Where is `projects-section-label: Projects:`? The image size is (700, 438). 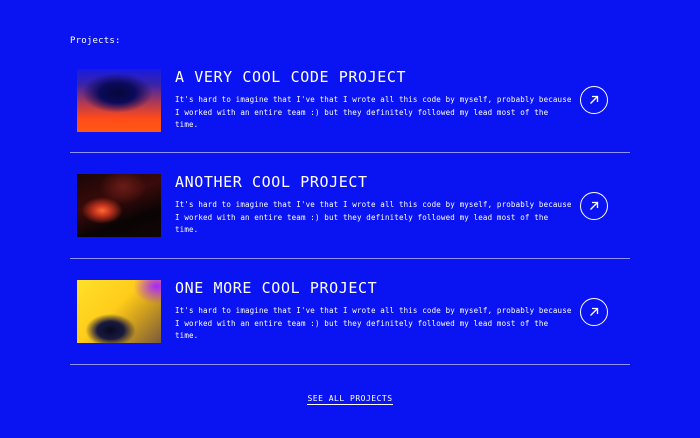 projects-section-label: Projects: is located at coordinates (95, 41).